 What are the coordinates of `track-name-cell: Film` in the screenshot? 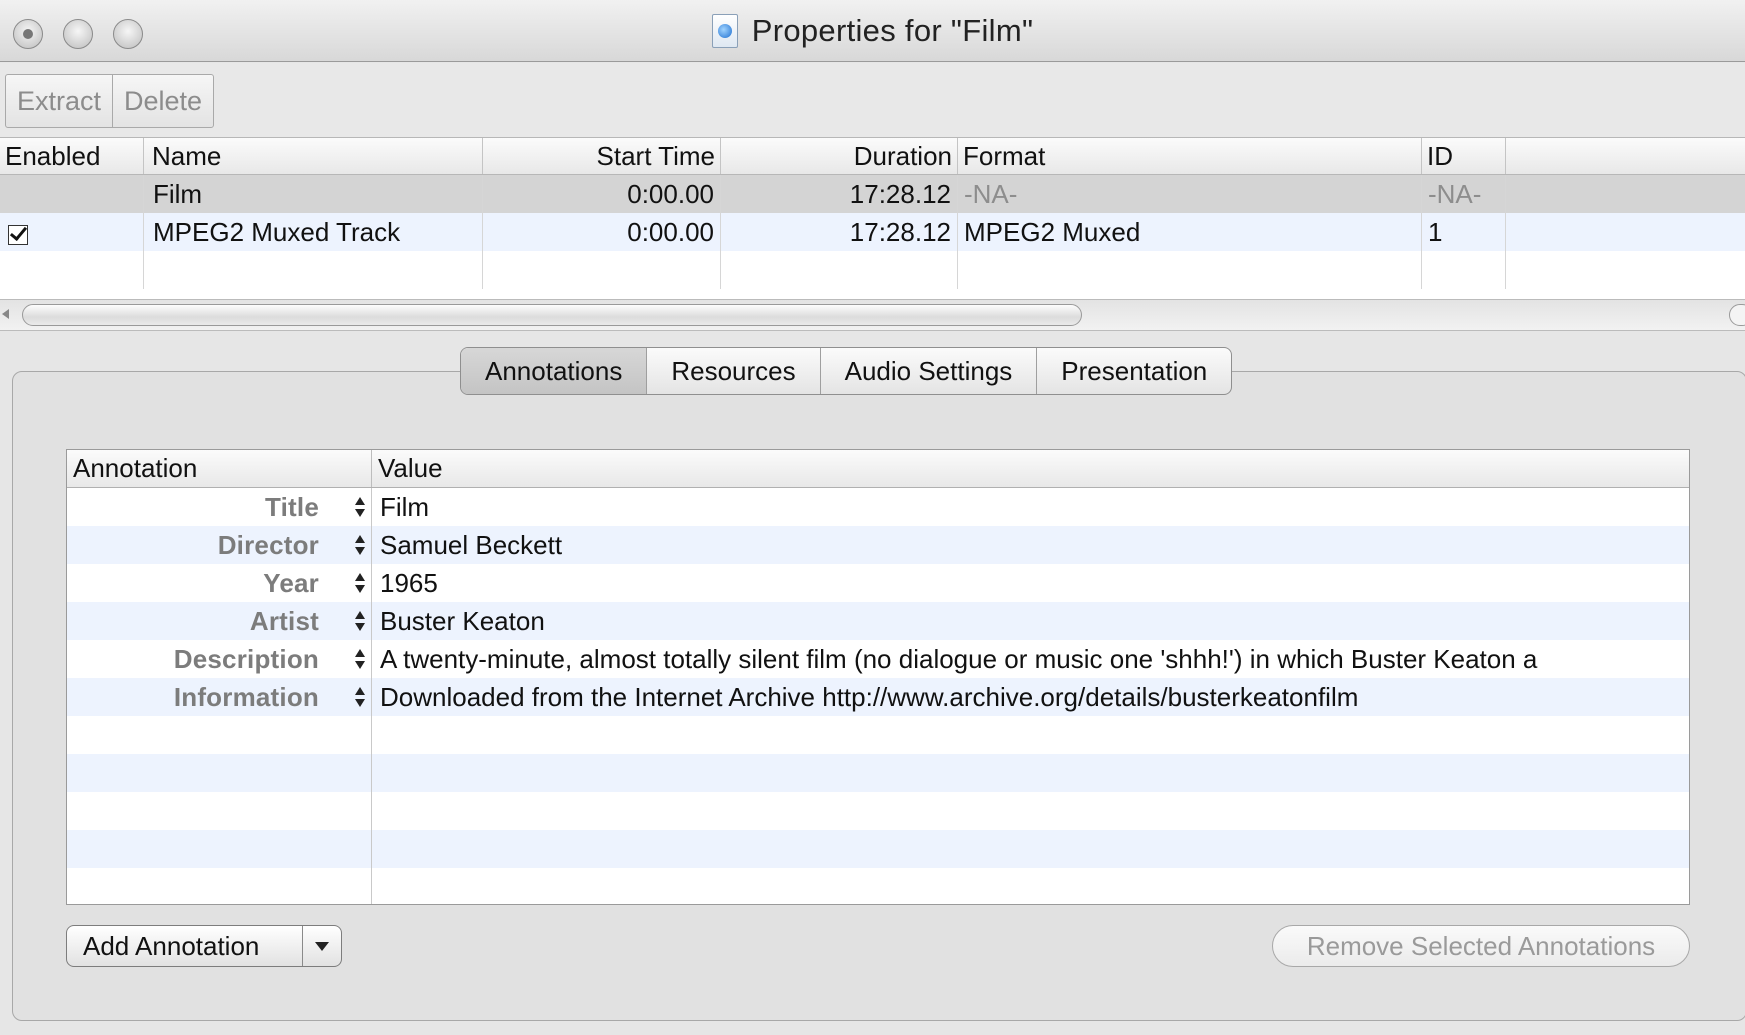 It's located at (313, 194).